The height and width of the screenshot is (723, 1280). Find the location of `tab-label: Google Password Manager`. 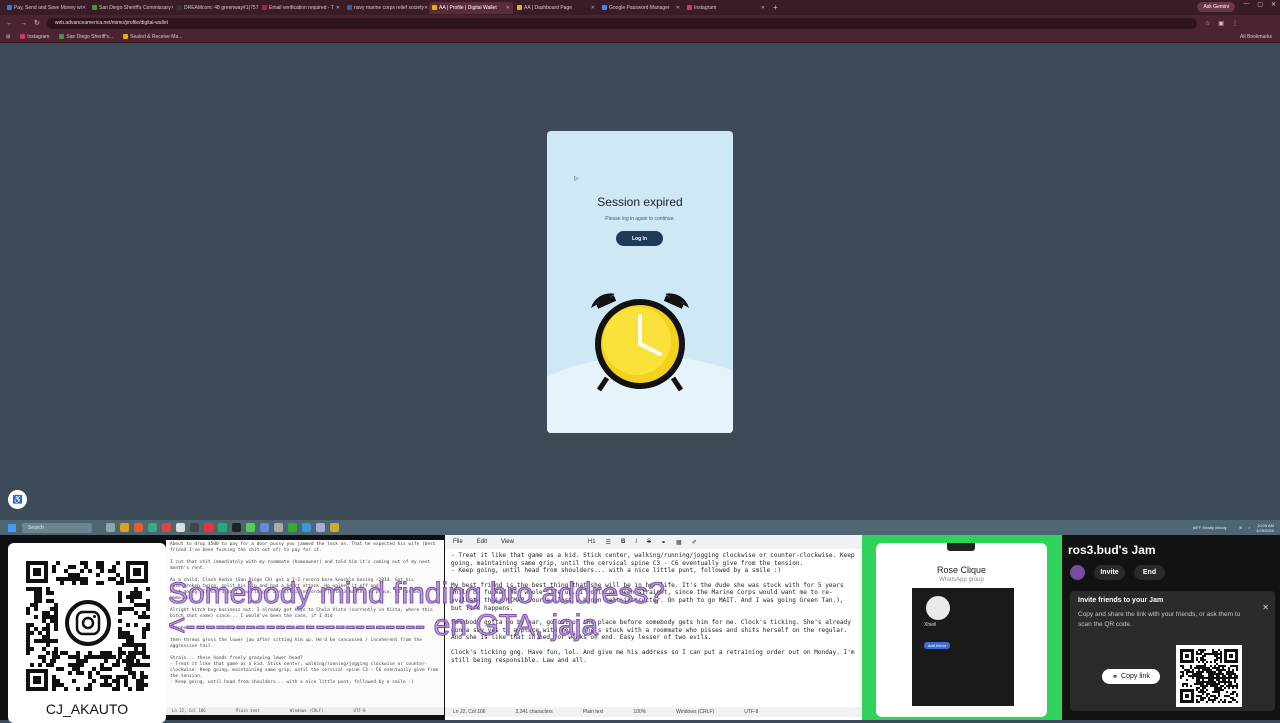

tab-label: Google Password Manager is located at coordinates (639, 7).